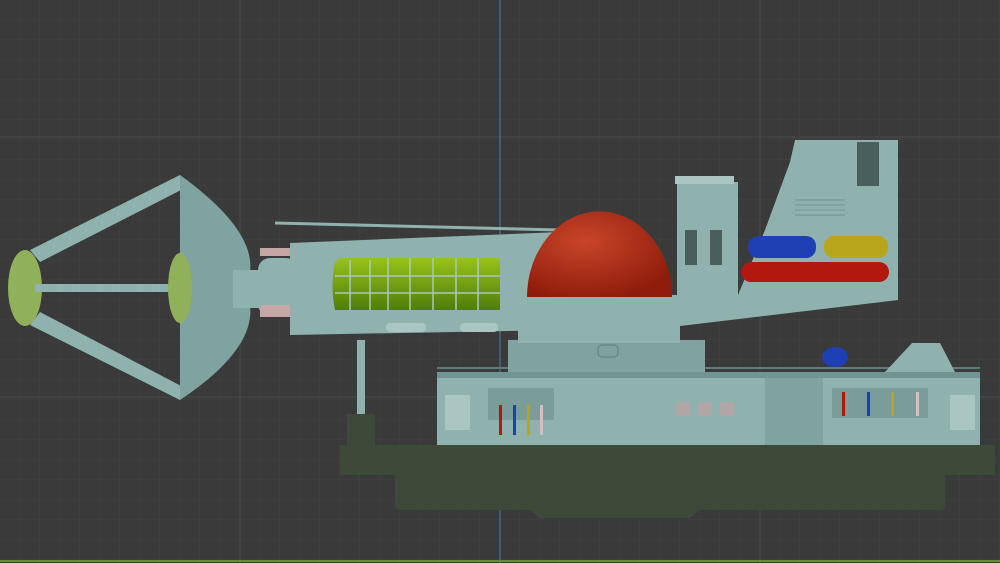 This screenshot has height=563, width=1000. I want to click on green-cell-array, so click(416, 284).